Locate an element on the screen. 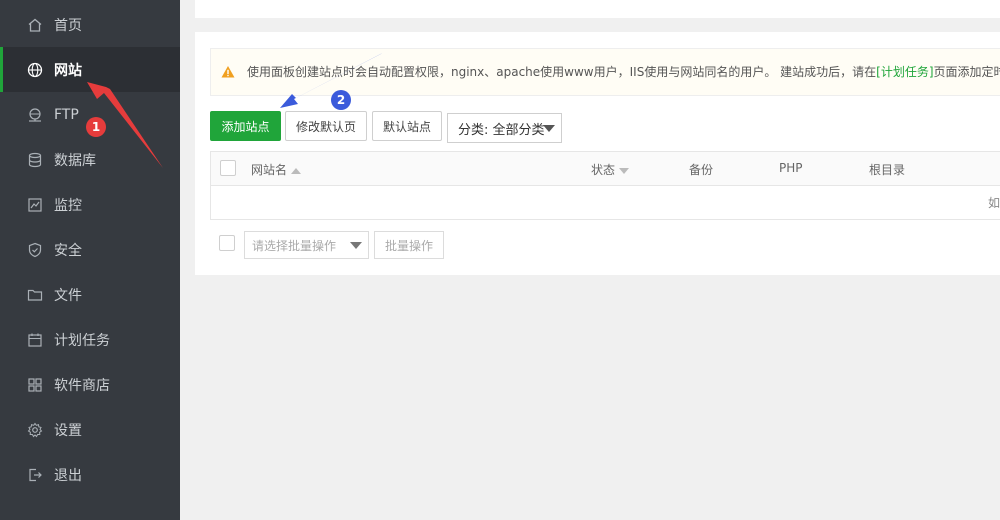 The image size is (1000, 520). batch-checkbox is located at coordinates (227, 243).